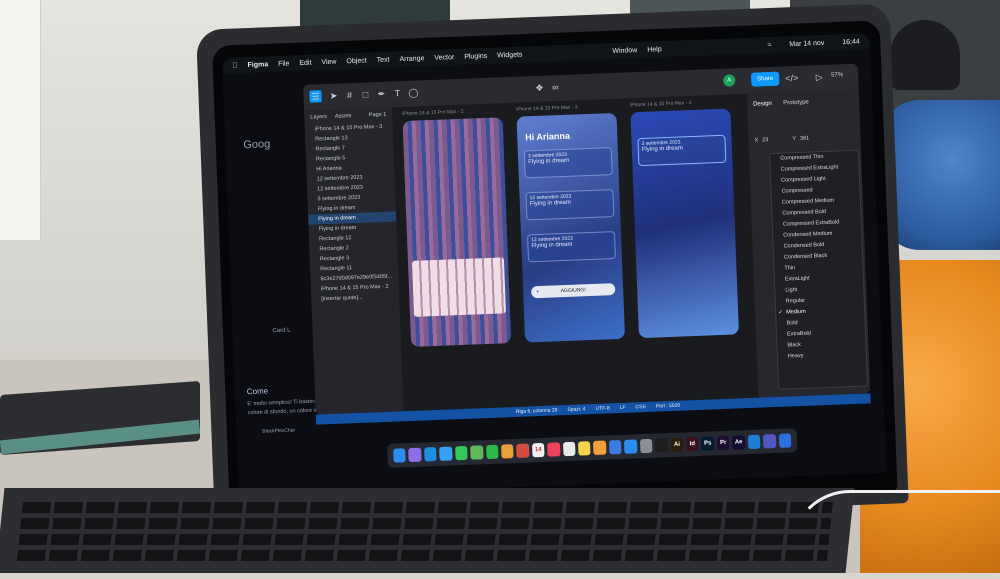 Image resolution: width=1000 pixels, height=579 pixels. I want to click on background-person, so click(925, 55).